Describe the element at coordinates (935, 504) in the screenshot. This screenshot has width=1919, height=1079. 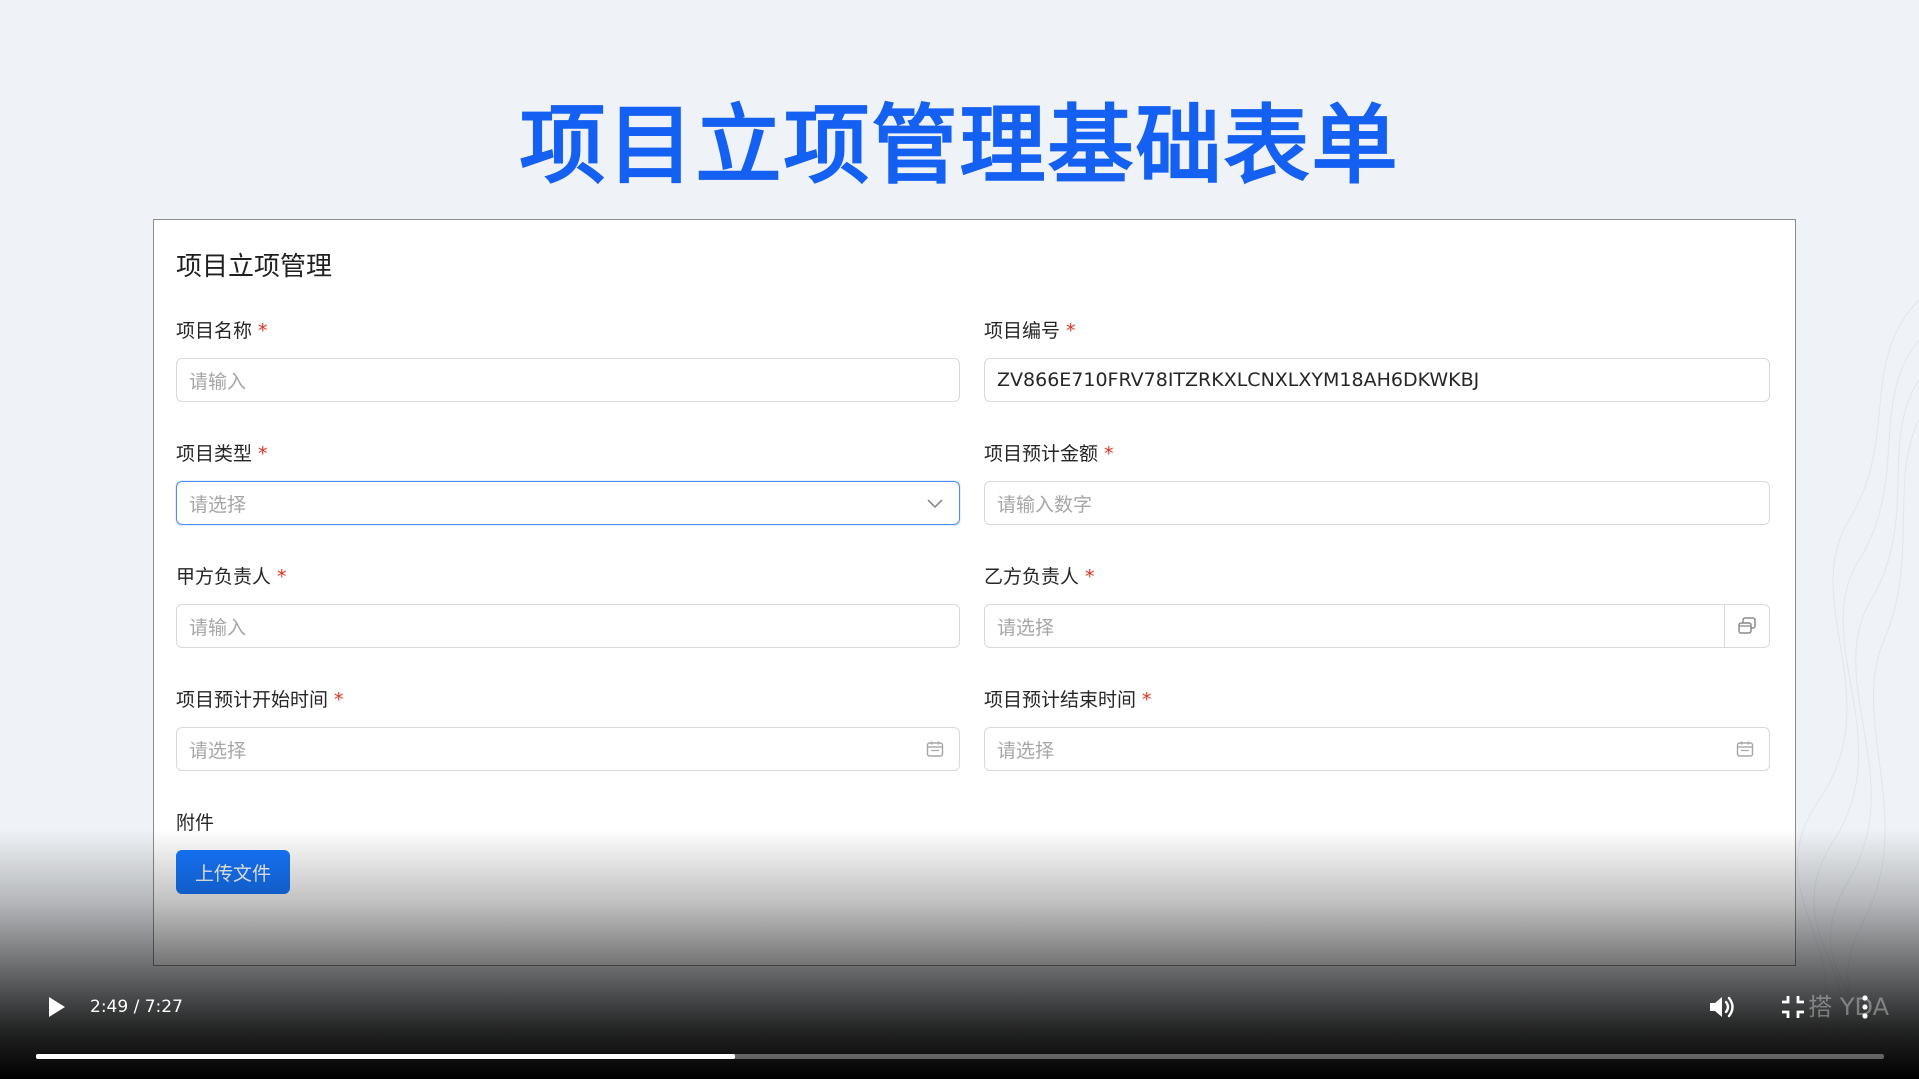
I see `chevron-down-icon` at that location.